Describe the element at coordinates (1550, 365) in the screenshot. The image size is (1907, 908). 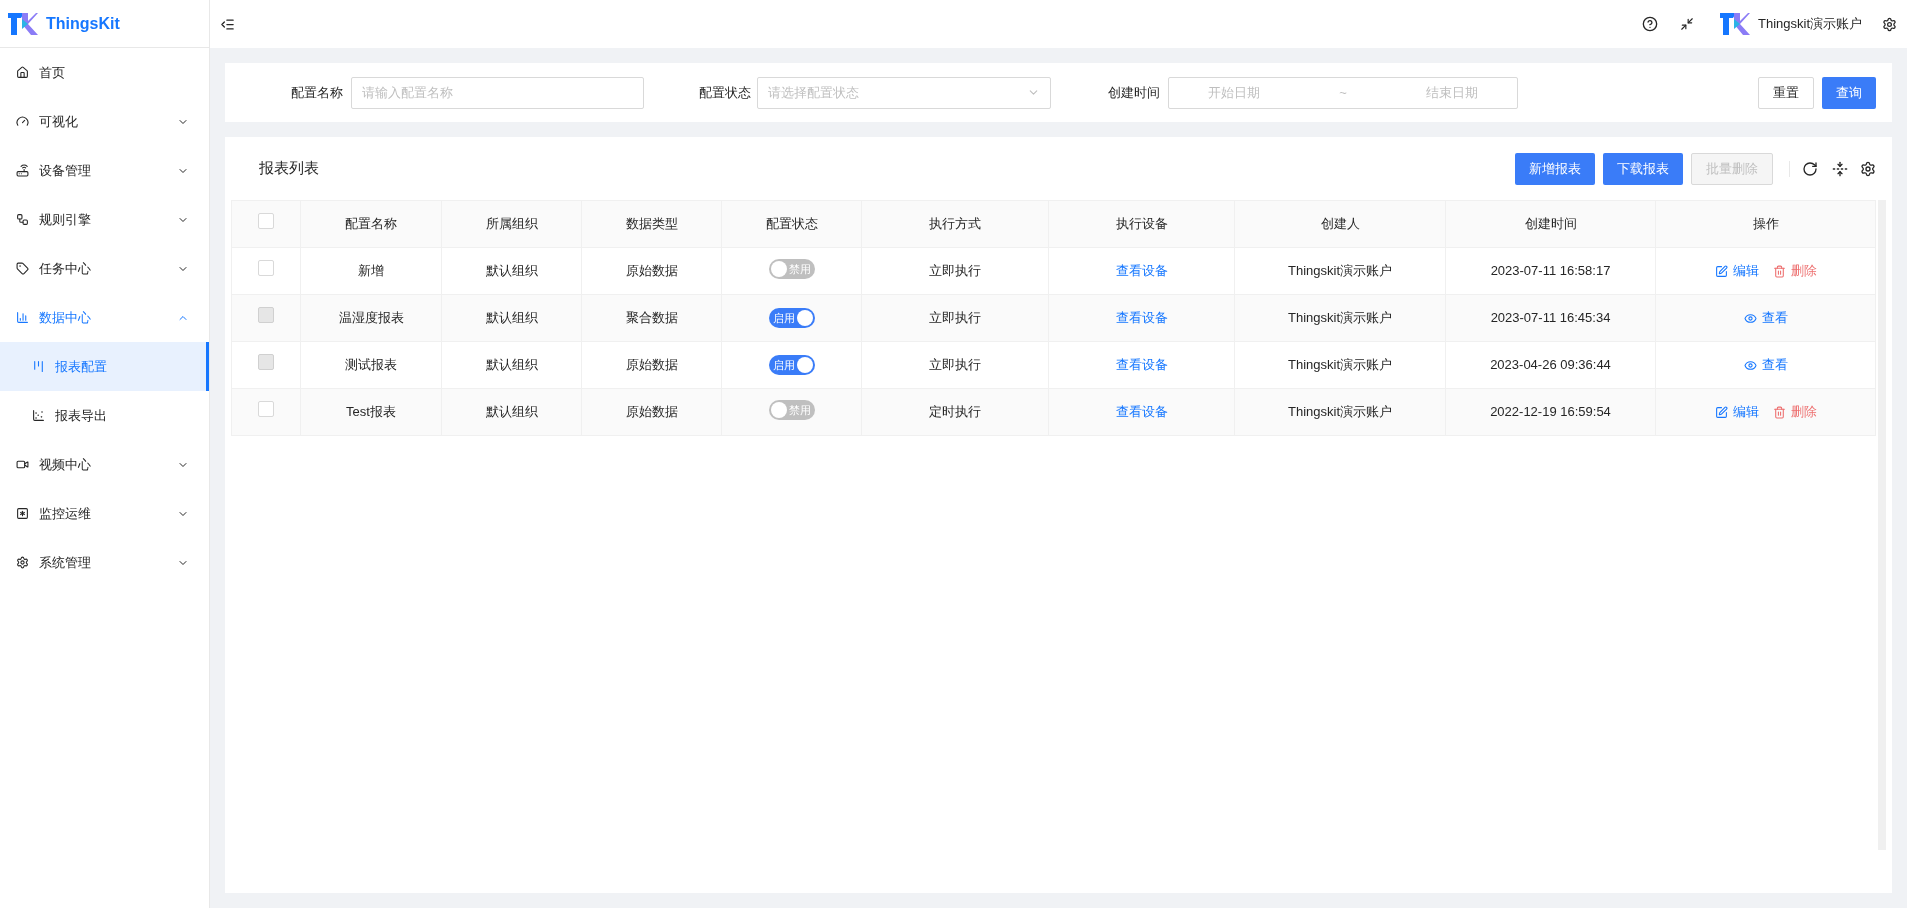
I see `table-cell: 2023-04-26 09:36:44` at that location.